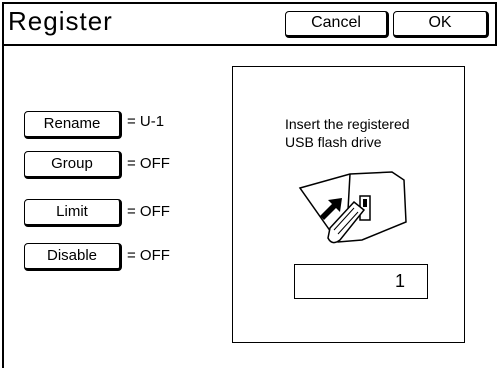 This screenshot has height=370, width=499. I want to click on limit-button: Limit, so click(73, 213).